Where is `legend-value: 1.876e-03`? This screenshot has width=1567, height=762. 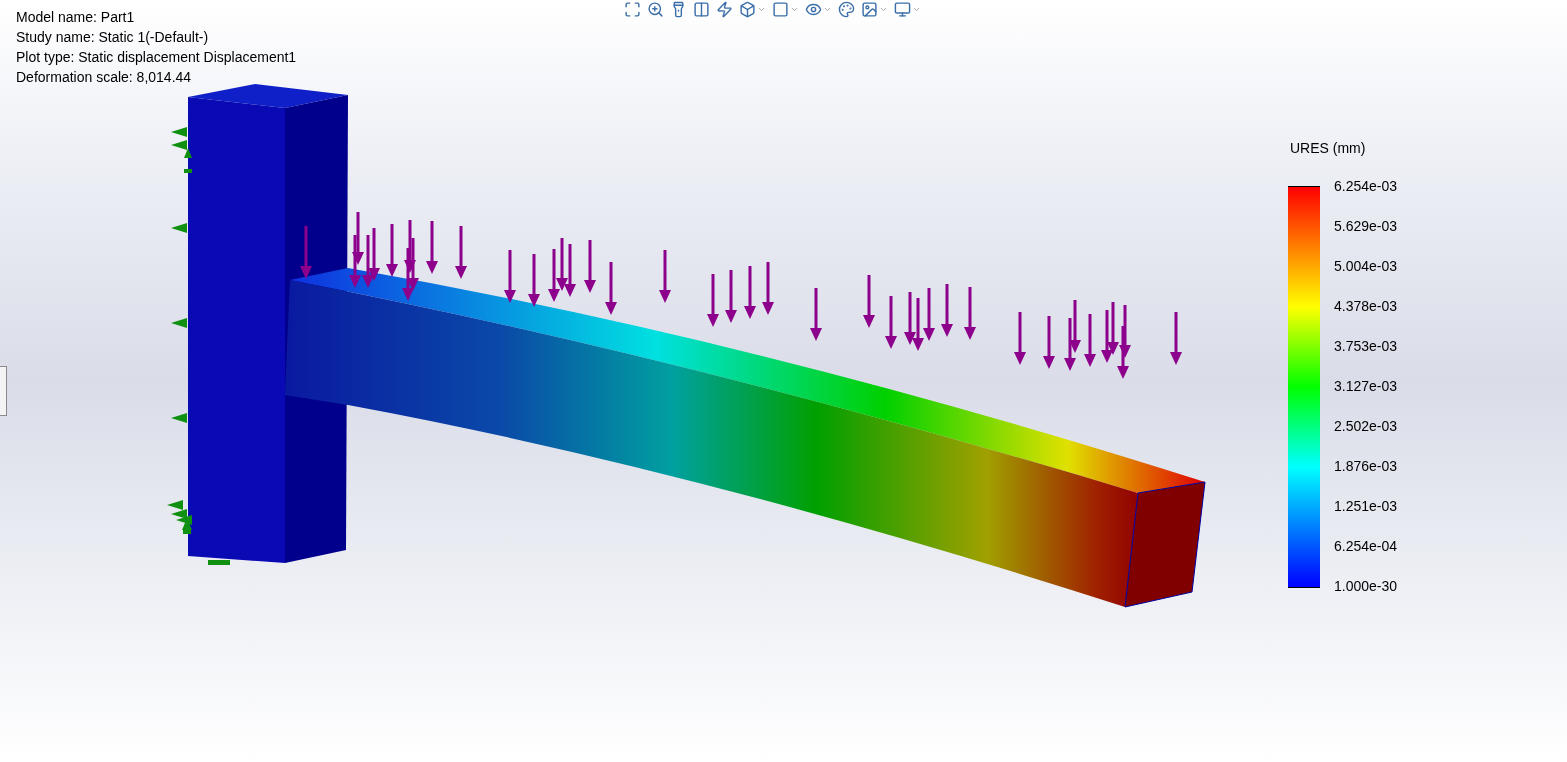 legend-value: 1.876e-03 is located at coordinates (1366, 466).